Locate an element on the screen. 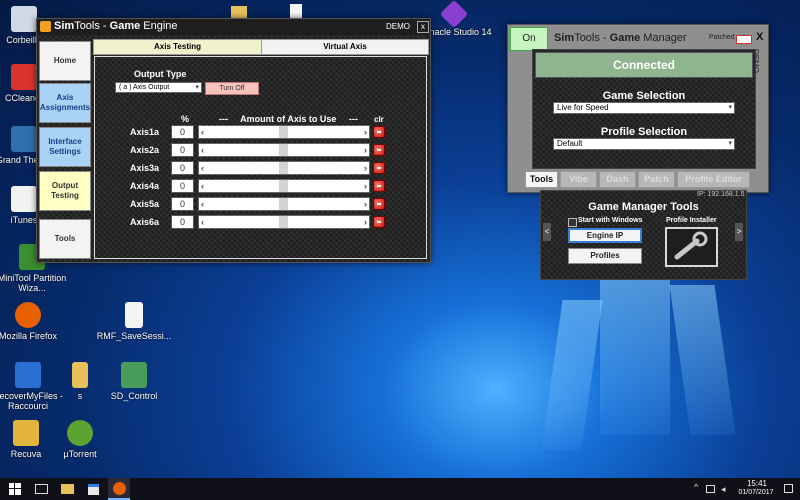 This screenshot has height=500, width=800. tools-prev-arrow: < is located at coordinates (547, 232).